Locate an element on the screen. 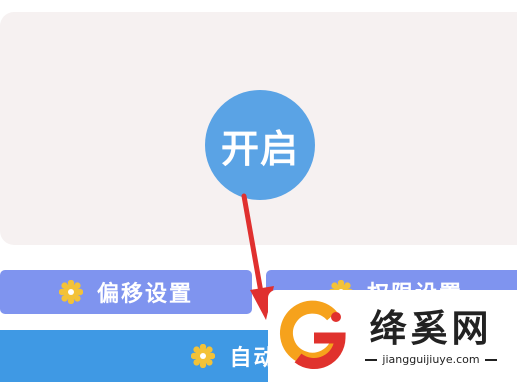 The image size is (517, 382). offset-settings-button: 偏移设置 is located at coordinates (126, 292).